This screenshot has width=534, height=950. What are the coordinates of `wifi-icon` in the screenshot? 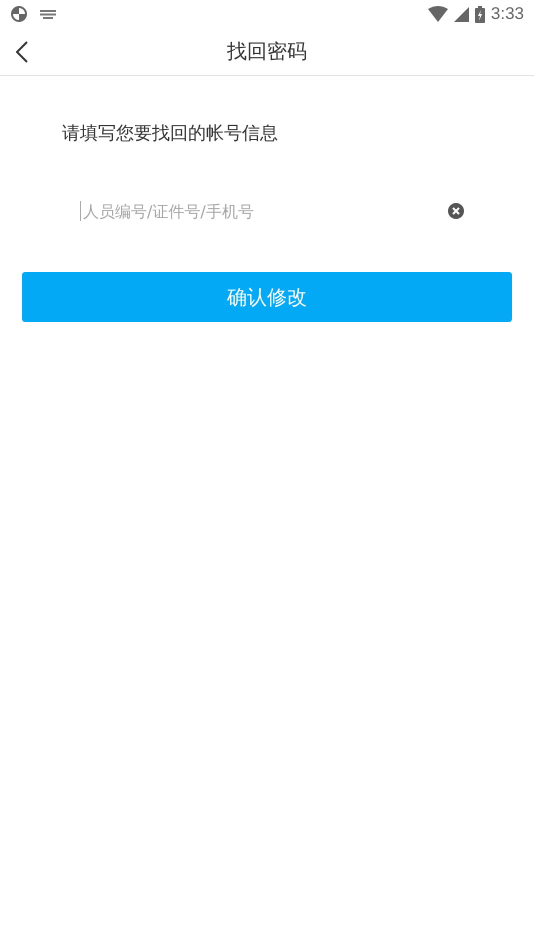 It's located at (438, 14).